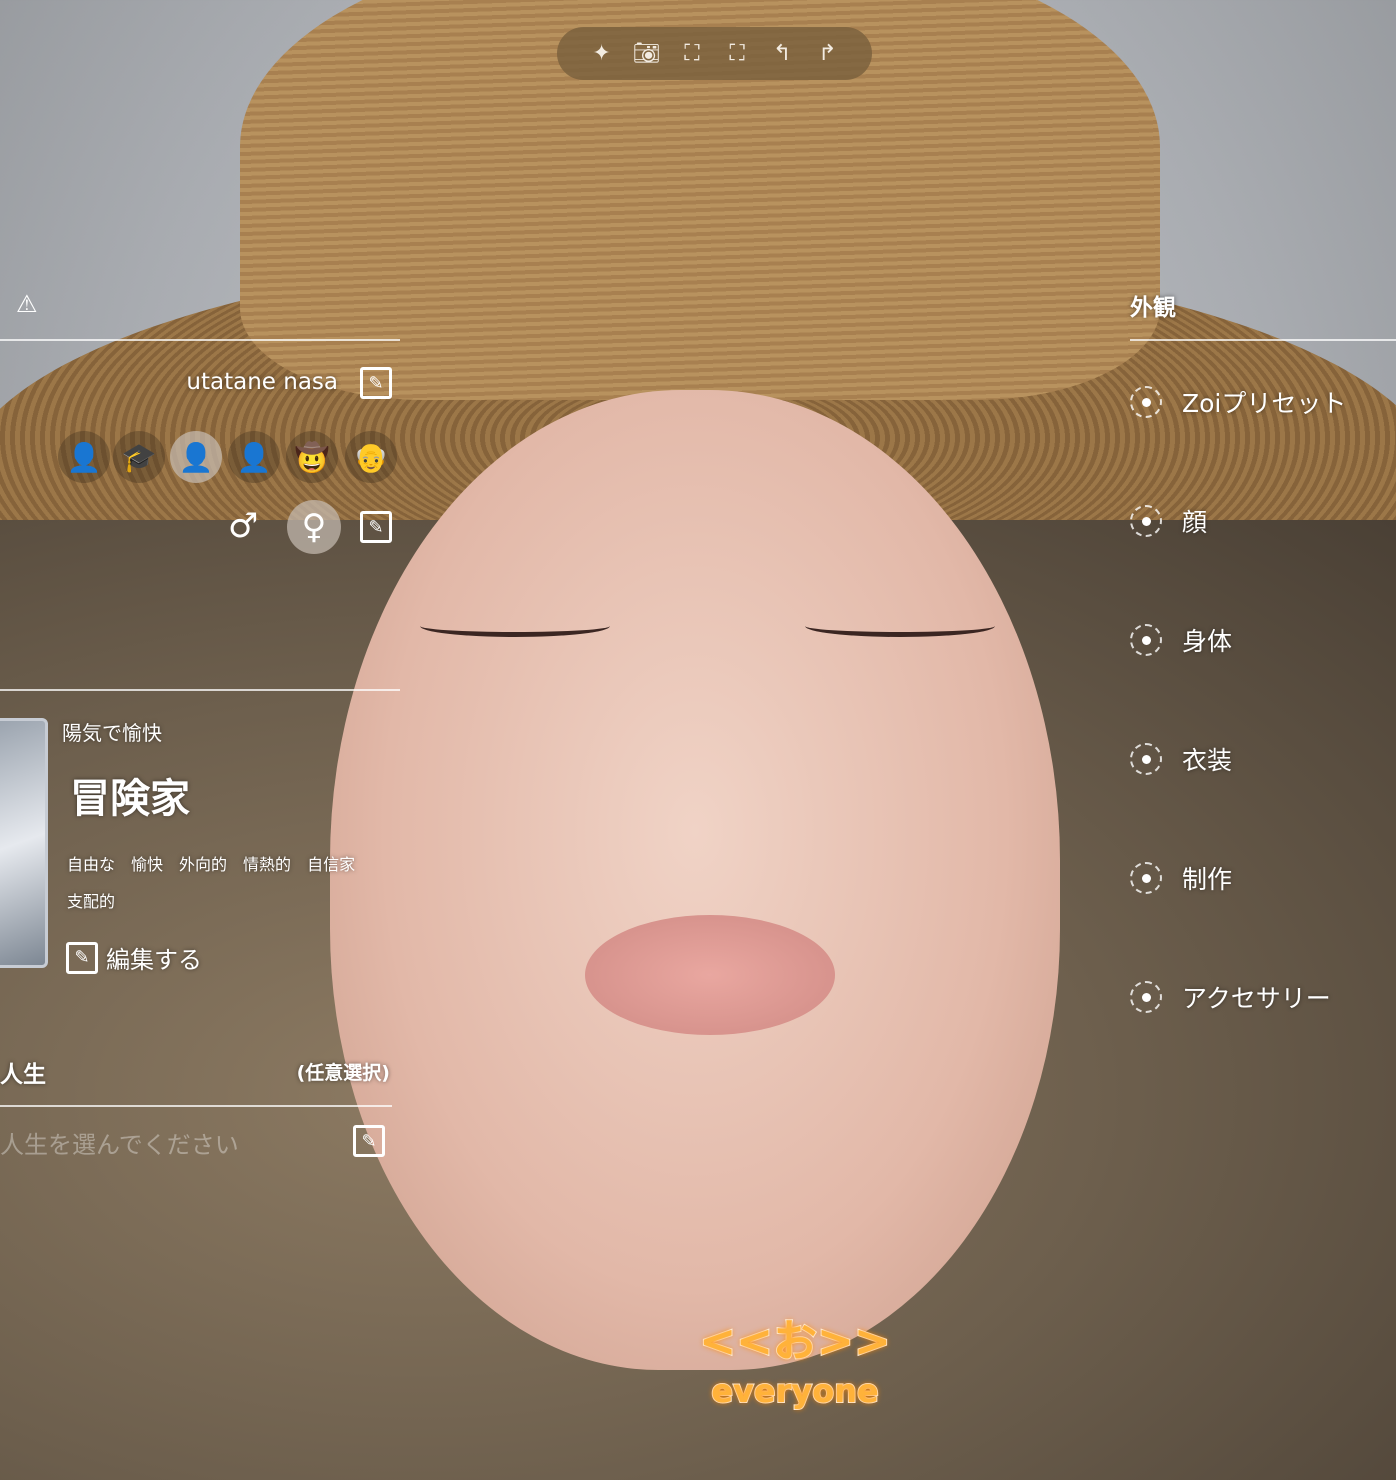 The image size is (1396, 1480). I want to click on menu-item-outfit: 衣装, so click(1181, 759).